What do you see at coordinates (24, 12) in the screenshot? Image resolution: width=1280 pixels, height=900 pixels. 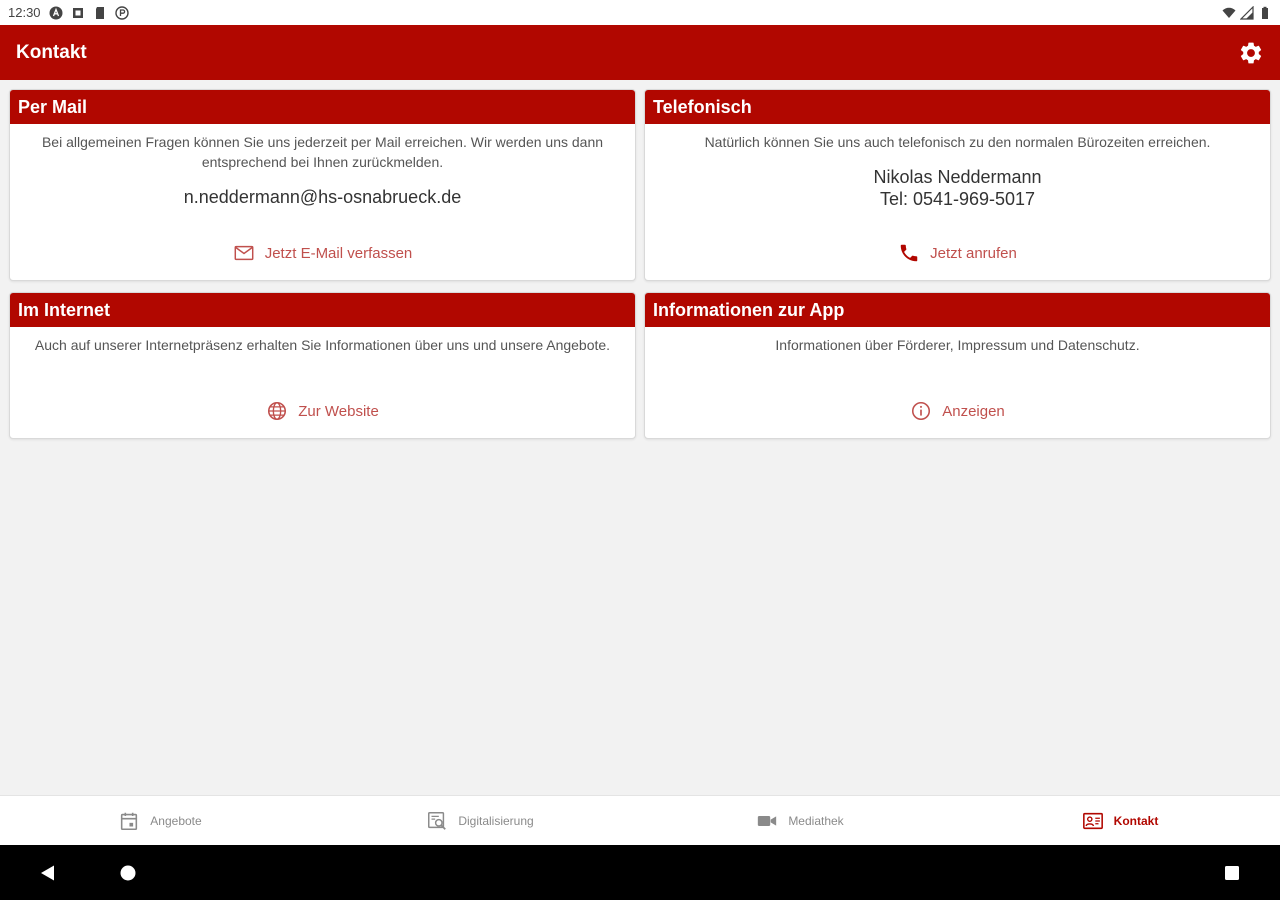 I see `status-time: 12:30` at bounding box center [24, 12].